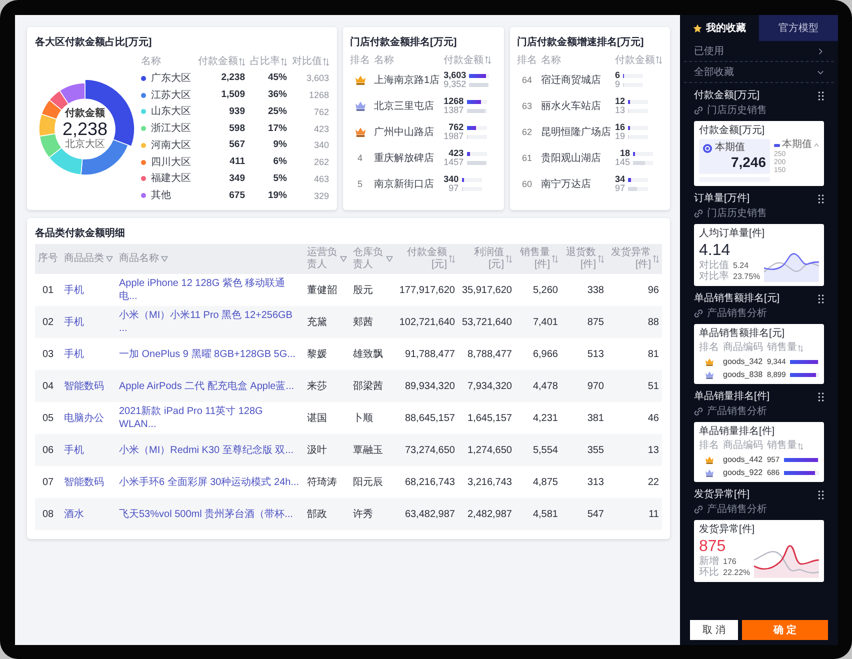 Image resolution: width=852 pixels, height=659 pixels. Describe the element at coordinates (451, 179) in the screenshot. I see `amount-value: 340` at that location.